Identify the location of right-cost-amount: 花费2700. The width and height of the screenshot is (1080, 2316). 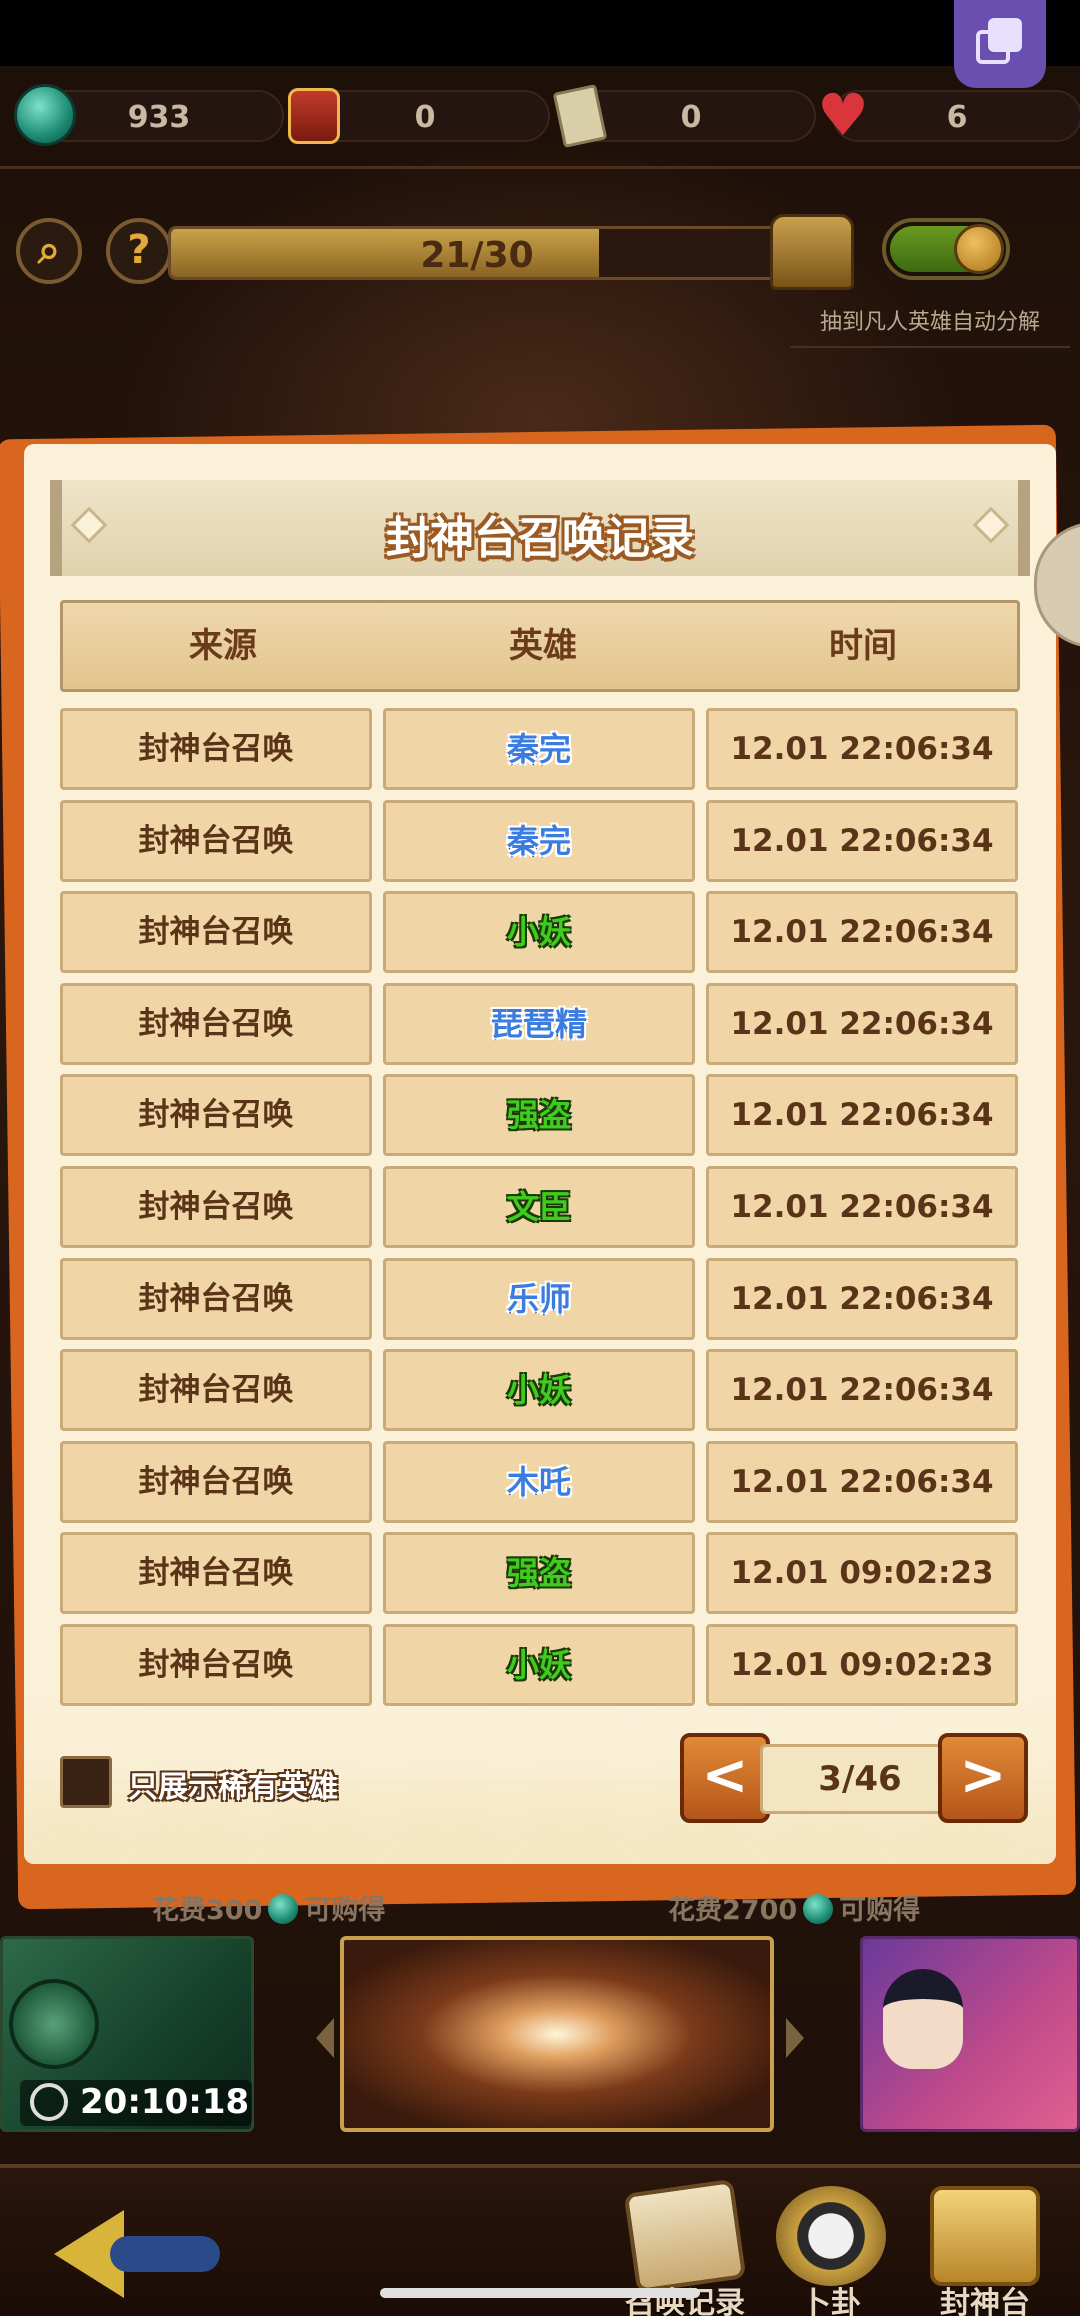
(733, 1910).